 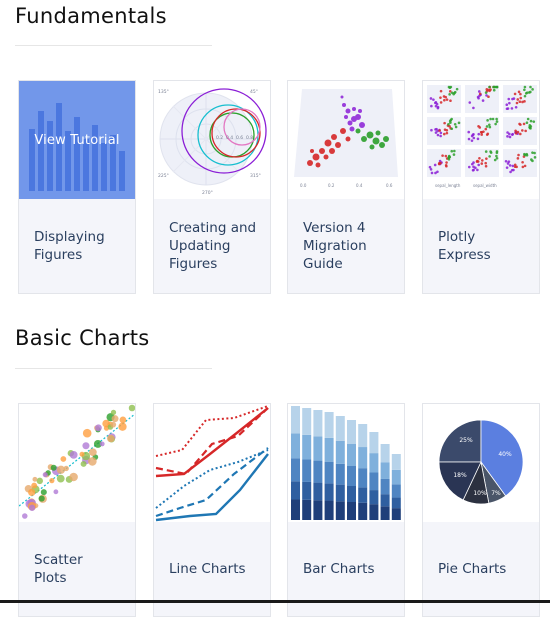 What do you see at coordinates (163, 92) in the screenshot?
I see `polar-tick-label: 135°` at bounding box center [163, 92].